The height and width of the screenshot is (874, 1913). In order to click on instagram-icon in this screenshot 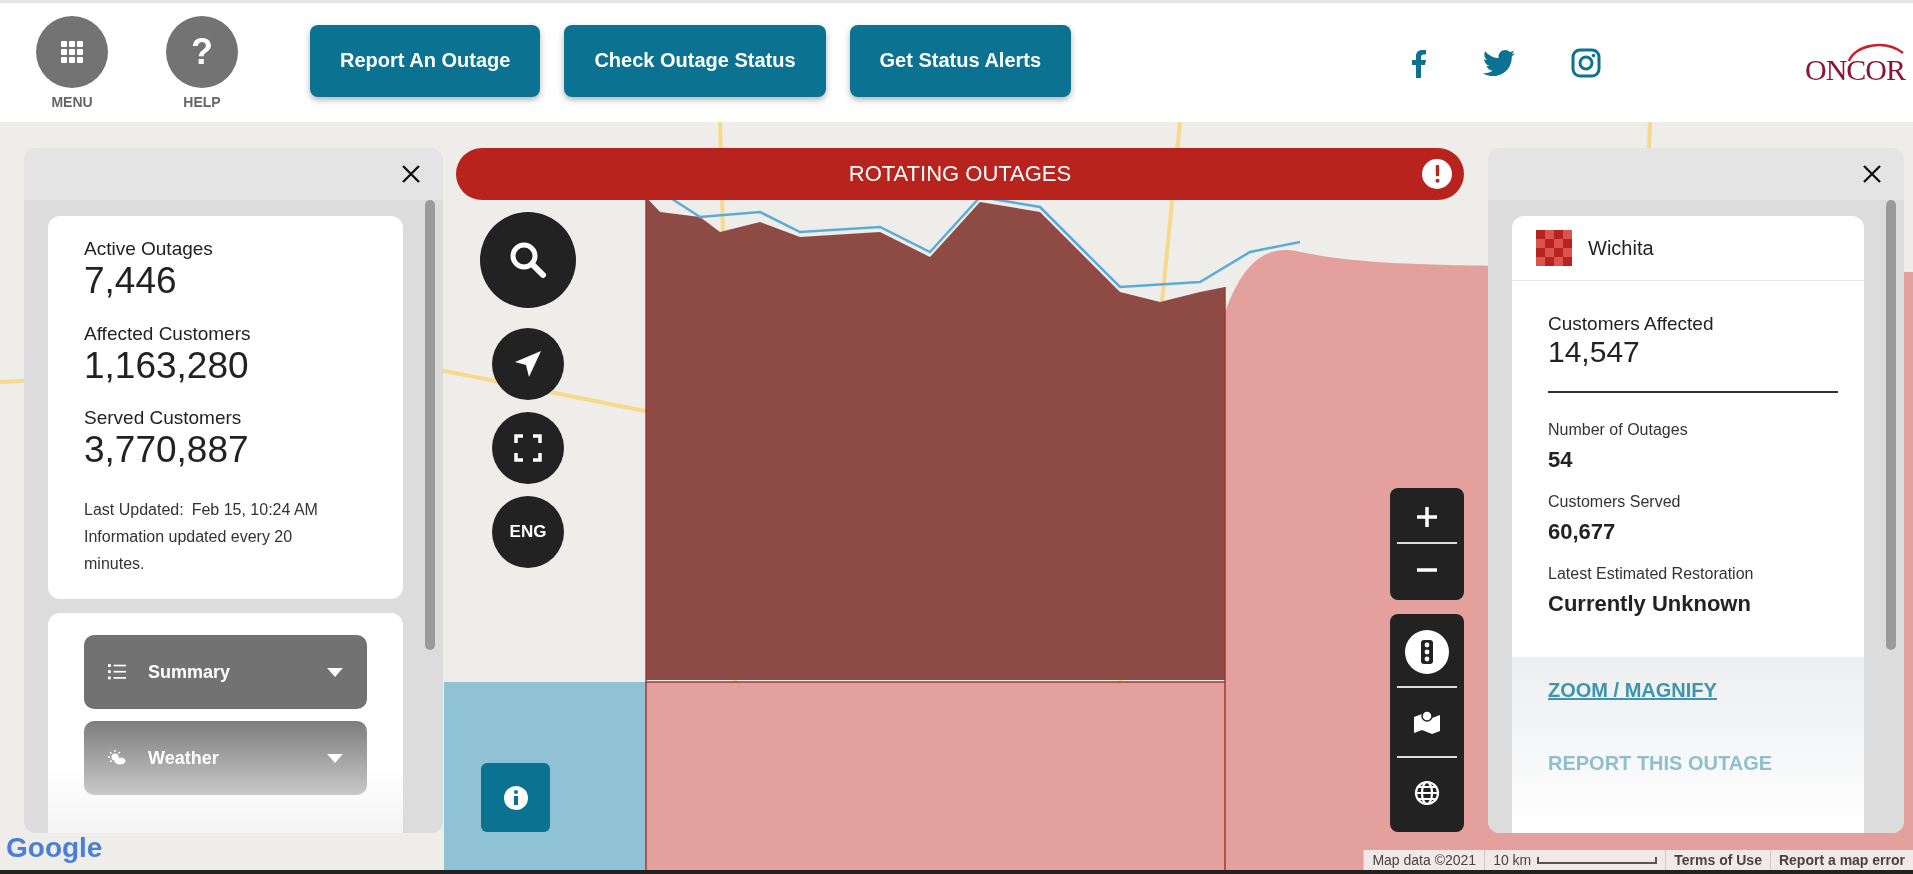, I will do `click(1586, 62)`.